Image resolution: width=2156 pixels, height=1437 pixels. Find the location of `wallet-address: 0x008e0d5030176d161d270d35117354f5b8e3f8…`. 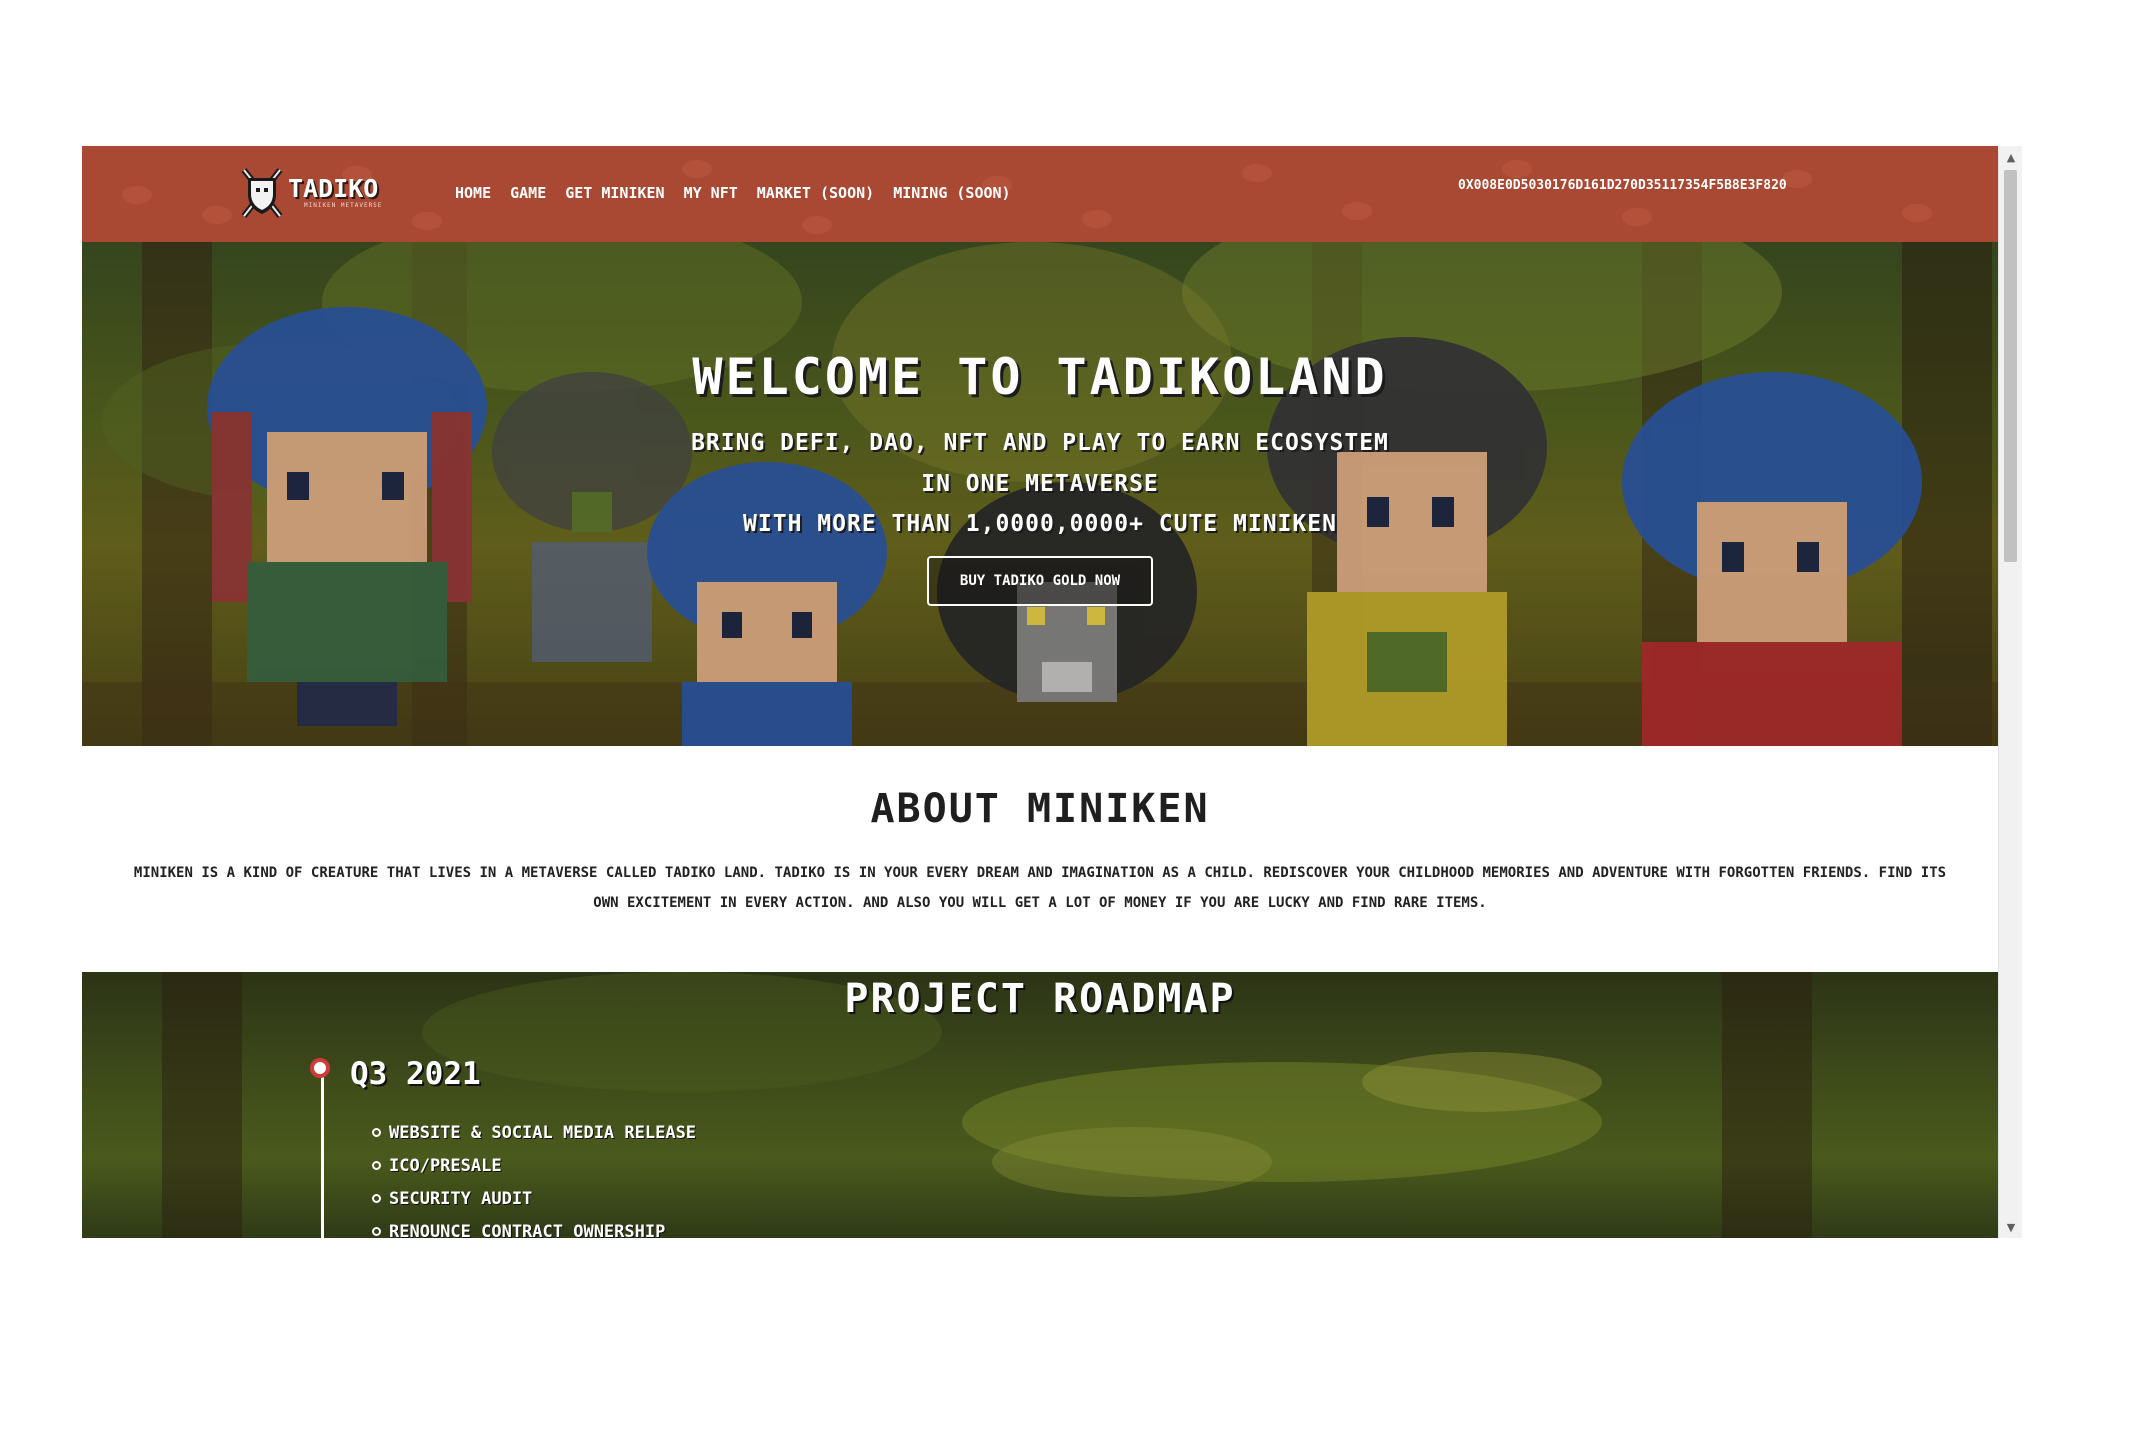

wallet-address: 0x008e0d5030176d161d270d35117354f5b8e3f8… is located at coordinates (1622, 185).